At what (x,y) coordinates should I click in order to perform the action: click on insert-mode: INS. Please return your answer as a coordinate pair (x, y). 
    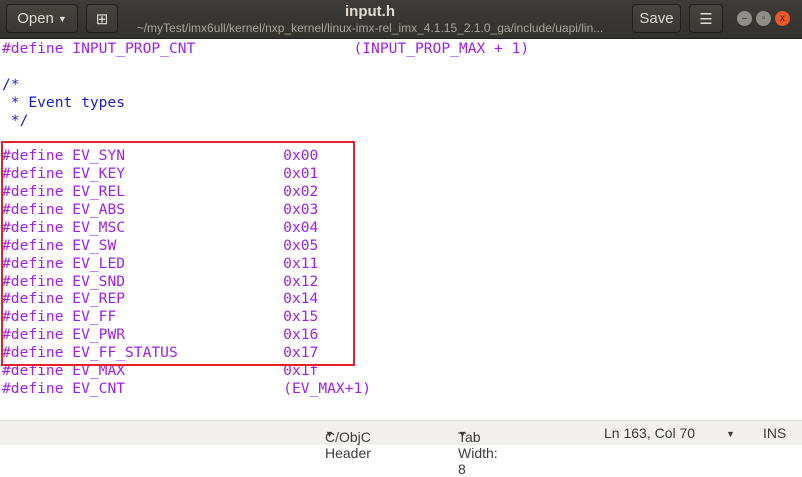
    Looking at the image, I should click on (775, 433).